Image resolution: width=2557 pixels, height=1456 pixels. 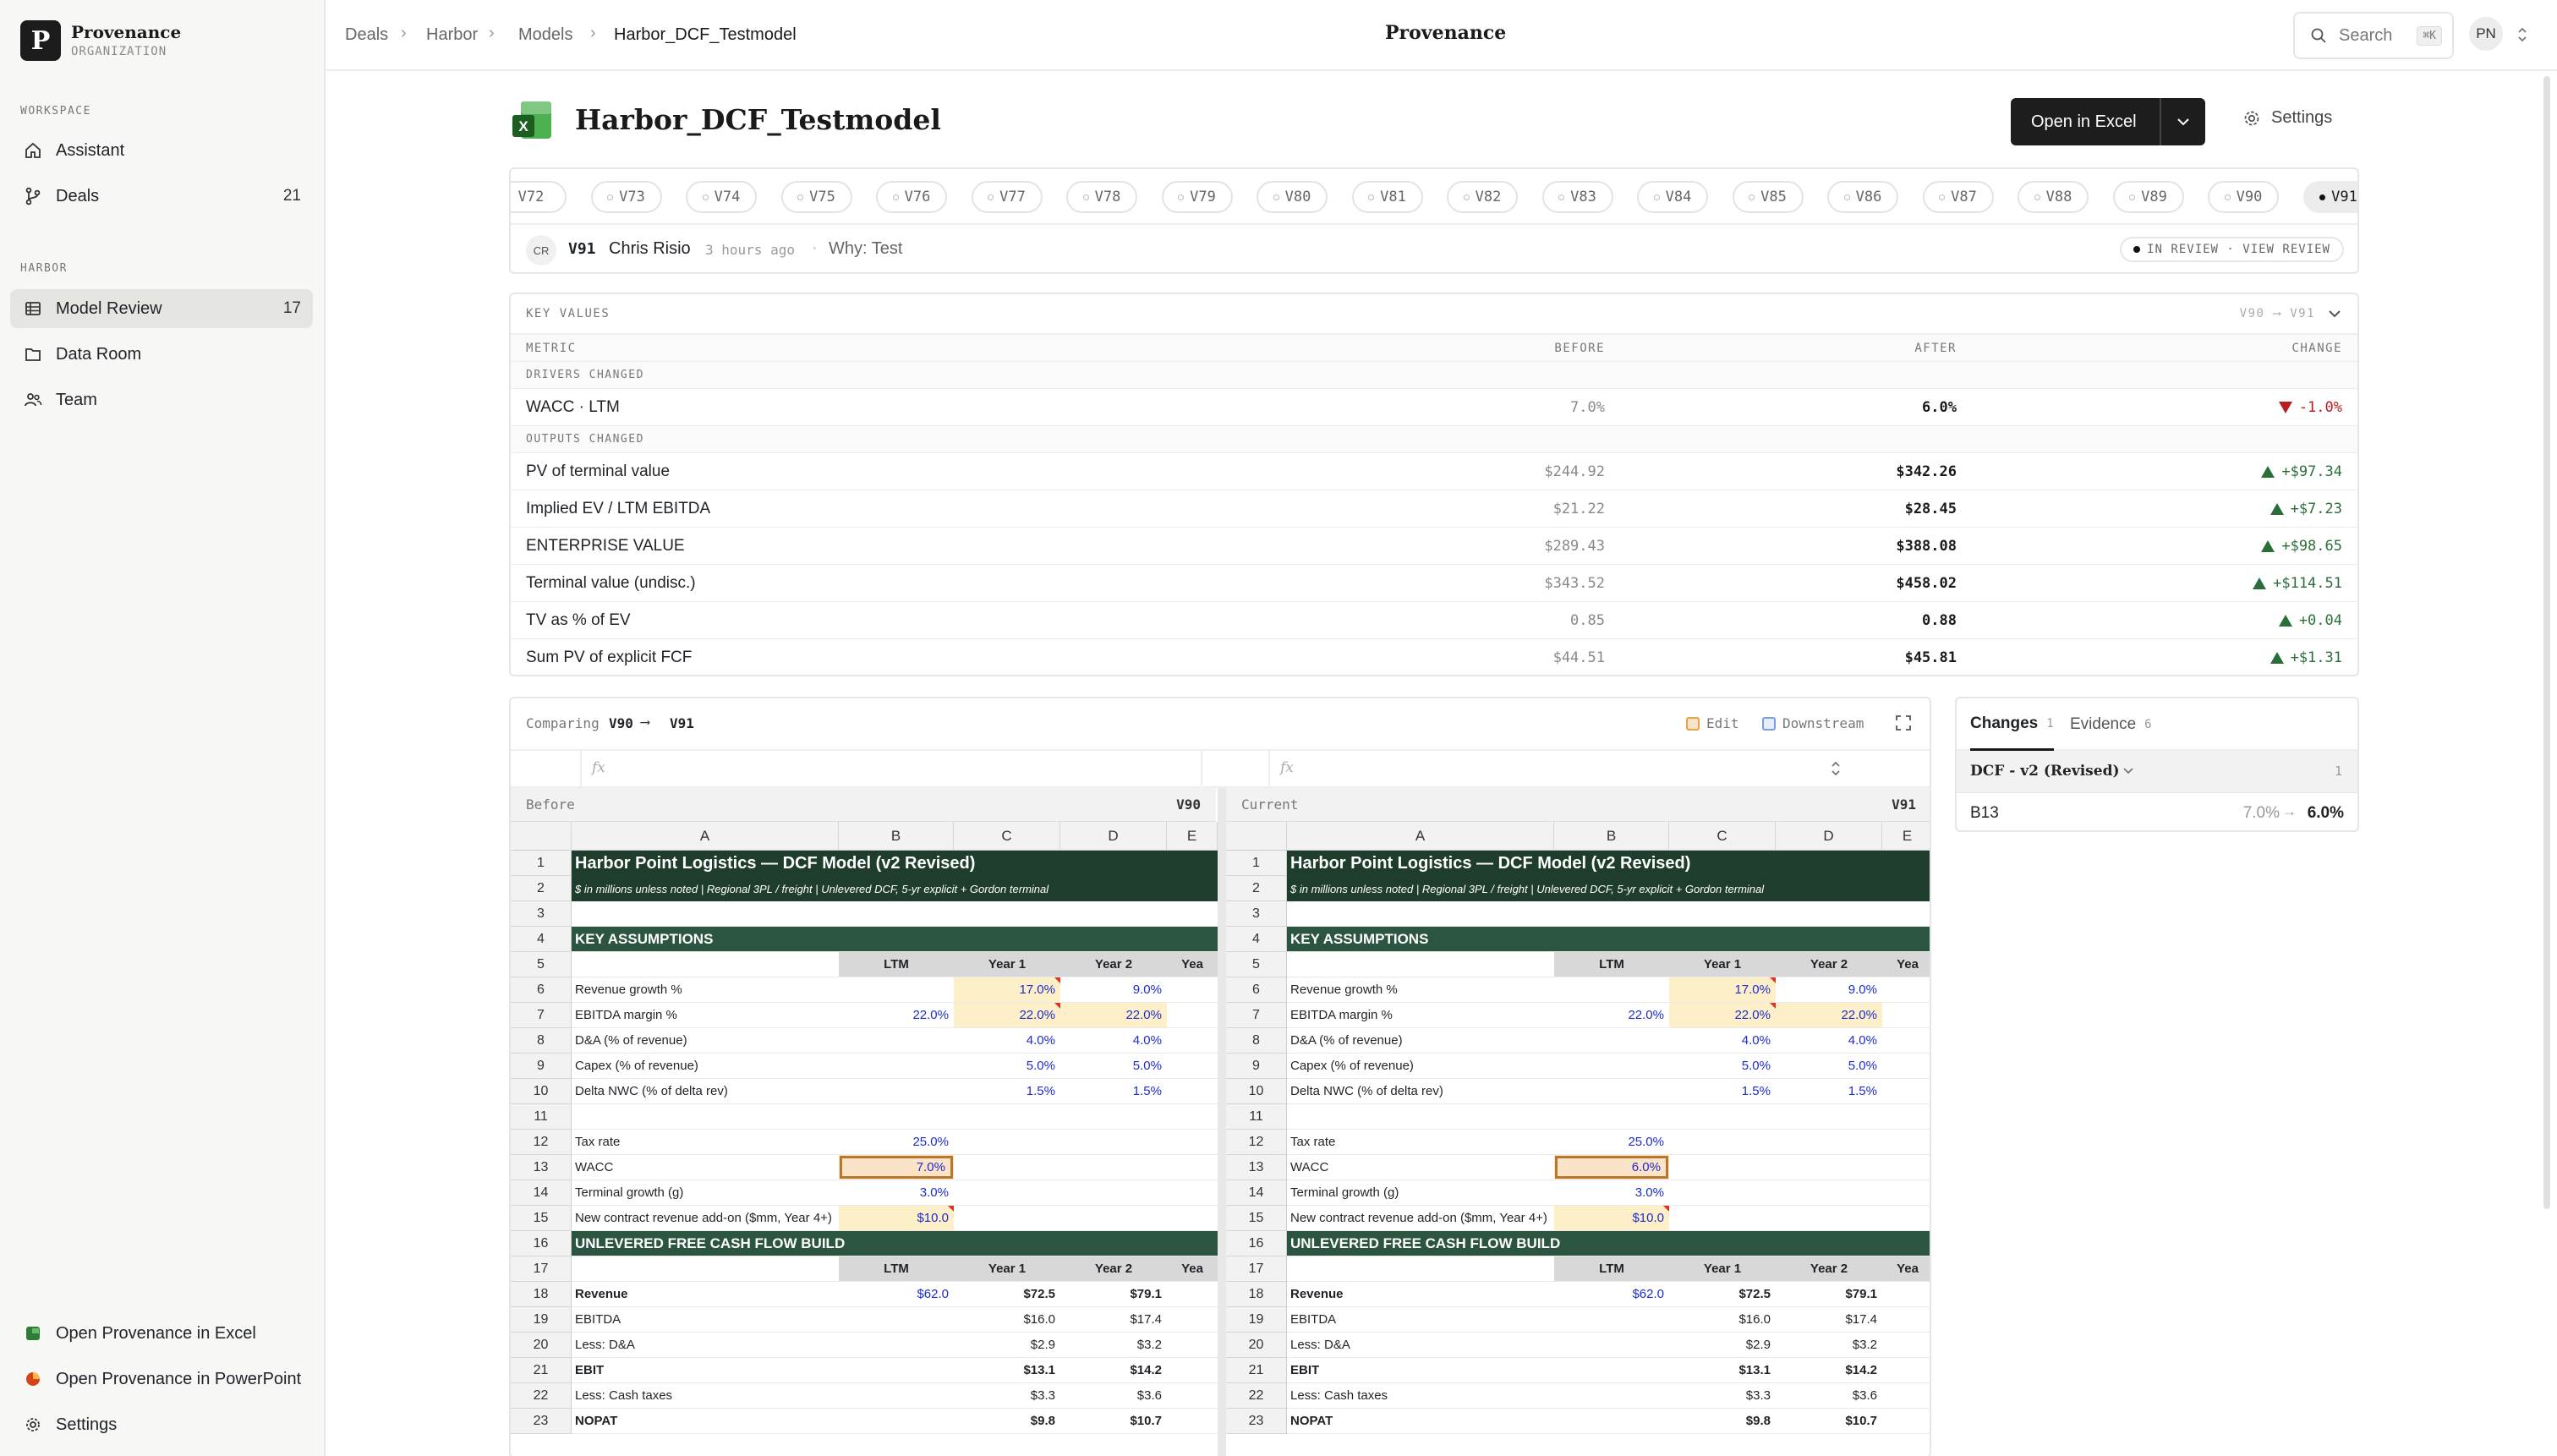 What do you see at coordinates (541, 836) in the screenshot?
I see `sheet-corner` at bounding box center [541, 836].